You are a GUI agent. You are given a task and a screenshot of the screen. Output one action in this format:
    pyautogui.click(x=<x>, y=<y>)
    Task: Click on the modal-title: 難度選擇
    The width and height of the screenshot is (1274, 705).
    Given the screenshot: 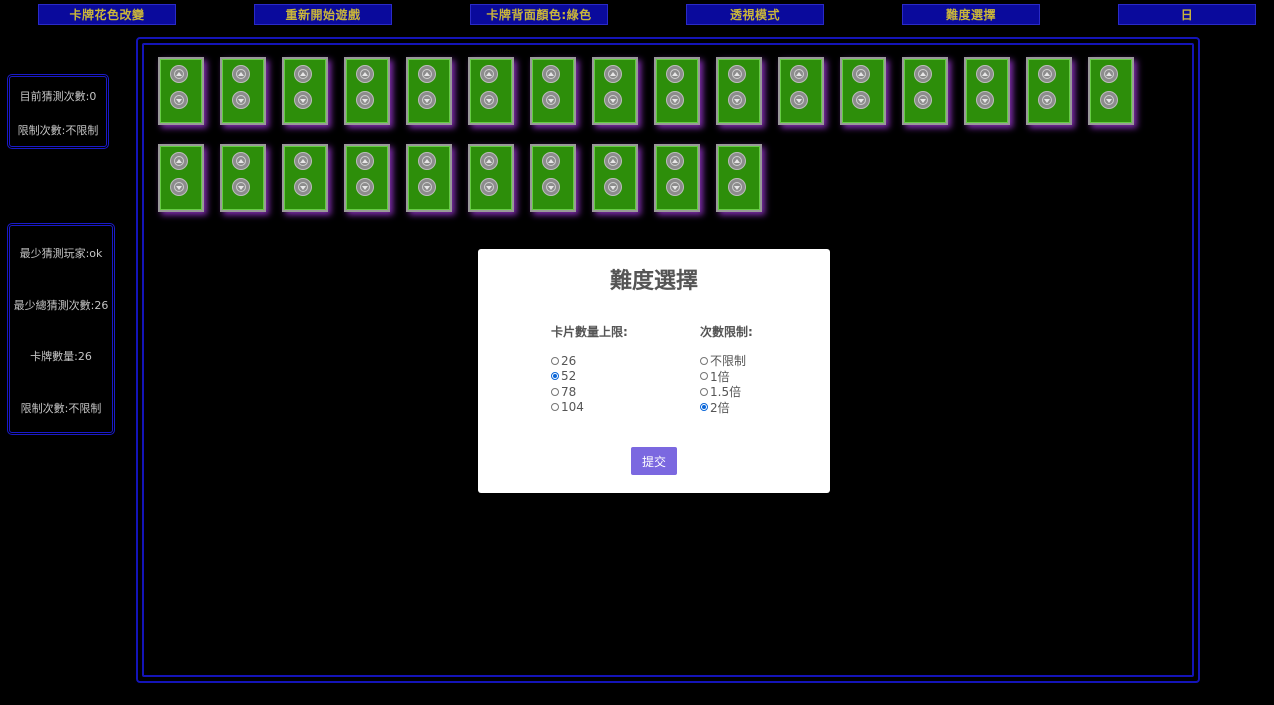 What is the action you would take?
    pyautogui.click(x=653, y=281)
    